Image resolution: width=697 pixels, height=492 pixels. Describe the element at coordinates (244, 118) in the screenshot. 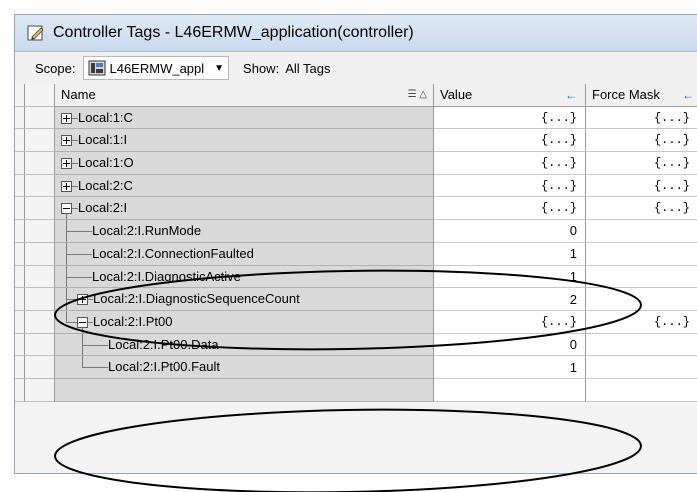

I see `tag-name-cell: Local:1:C` at that location.